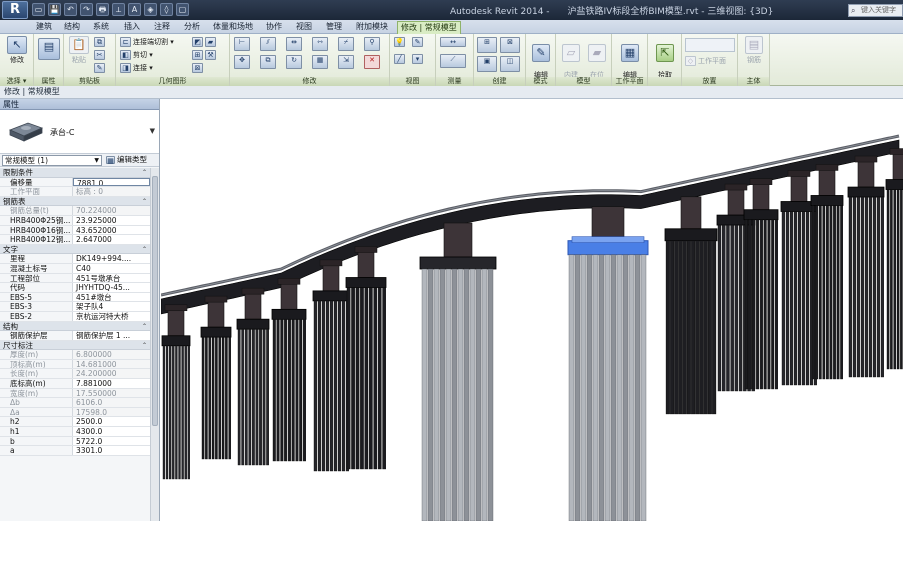 This screenshot has width=903, height=578. I want to click on property-row: h2 2500.0, so click(75, 422).